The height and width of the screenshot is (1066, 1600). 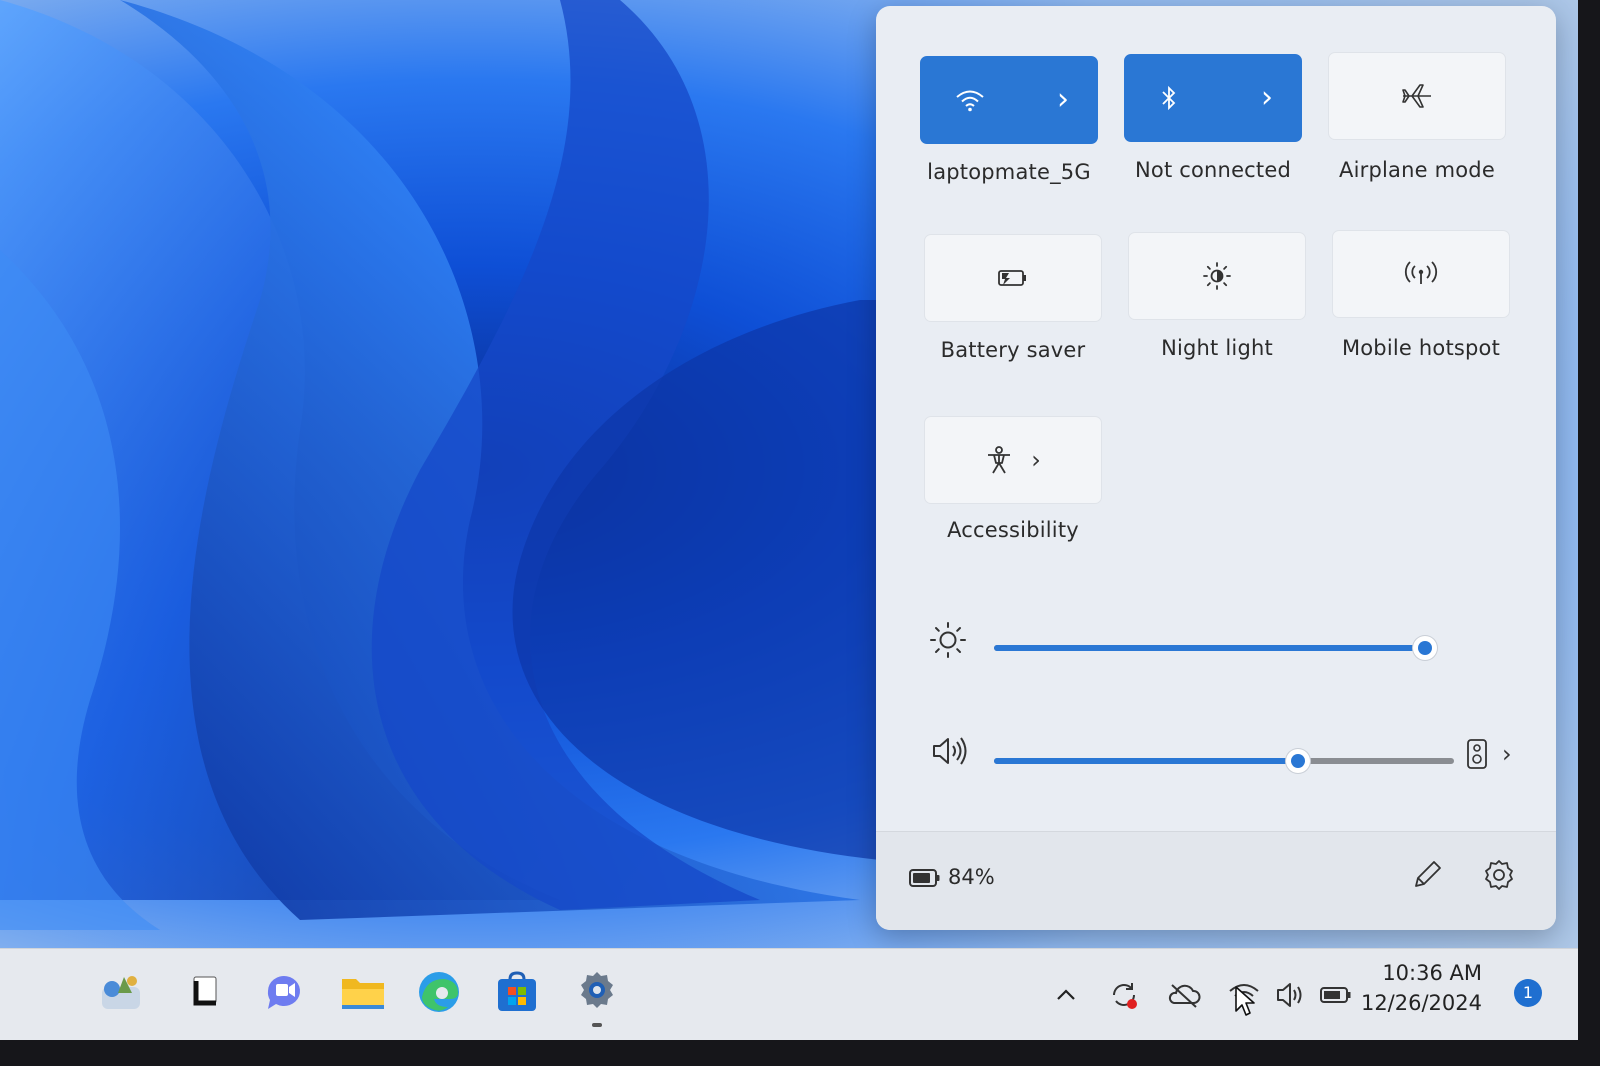 I want to click on speaker-icon, so click(x=950, y=751).